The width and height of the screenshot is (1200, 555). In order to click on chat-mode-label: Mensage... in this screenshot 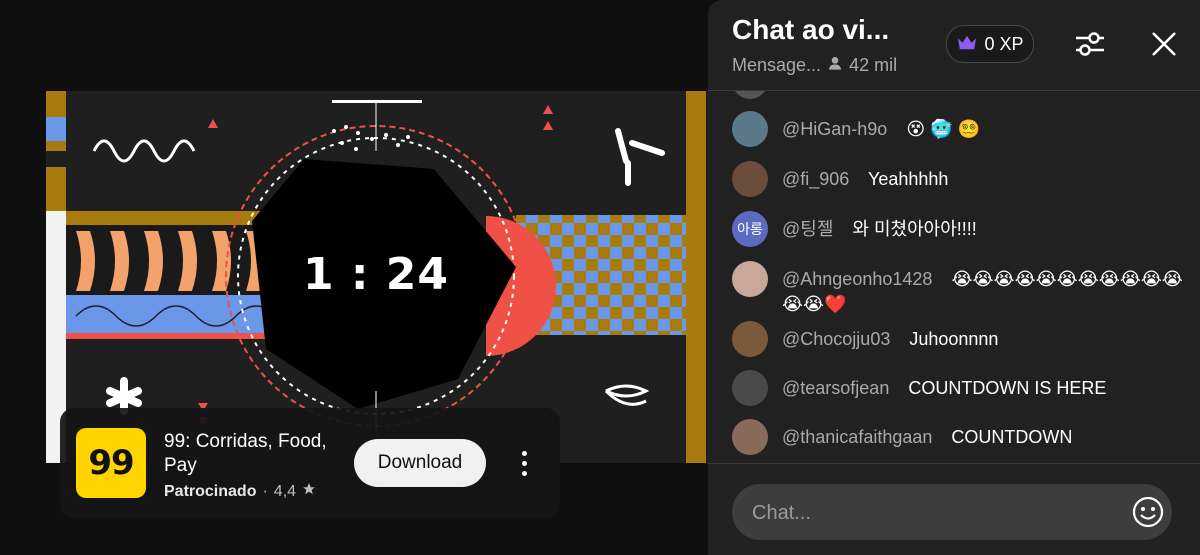, I will do `click(776, 65)`.